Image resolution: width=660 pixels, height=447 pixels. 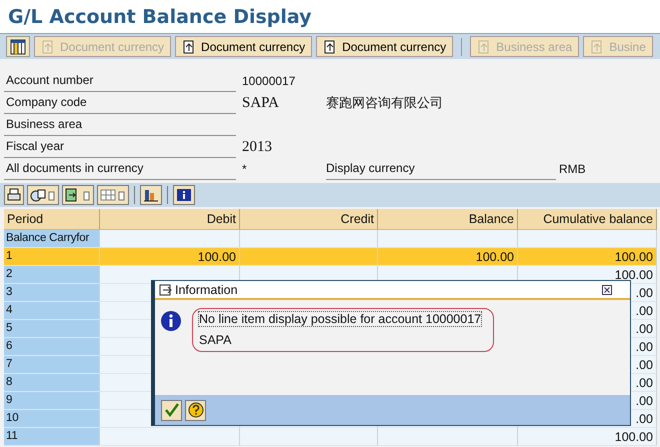 What do you see at coordinates (165, 290) in the screenshot?
I see `window-icon` at bounding box center [165, 290].